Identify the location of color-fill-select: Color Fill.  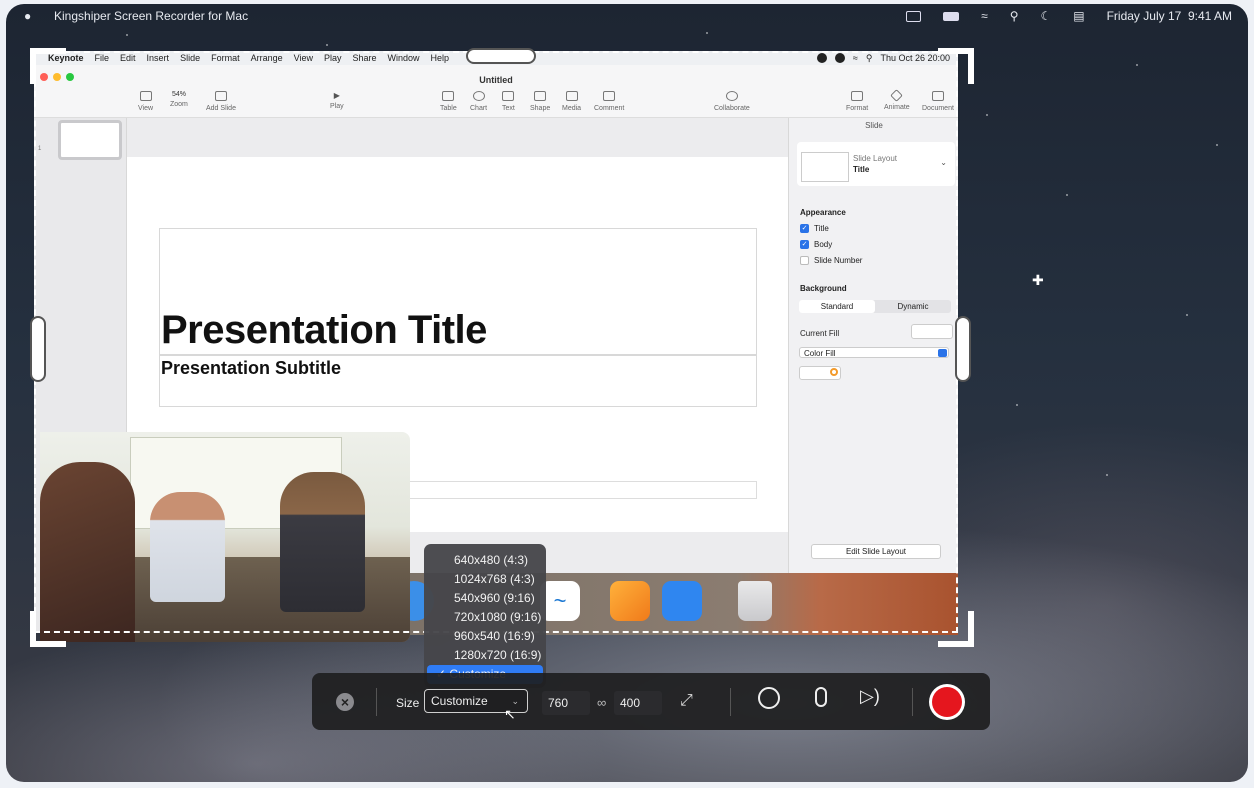
(874, 352).